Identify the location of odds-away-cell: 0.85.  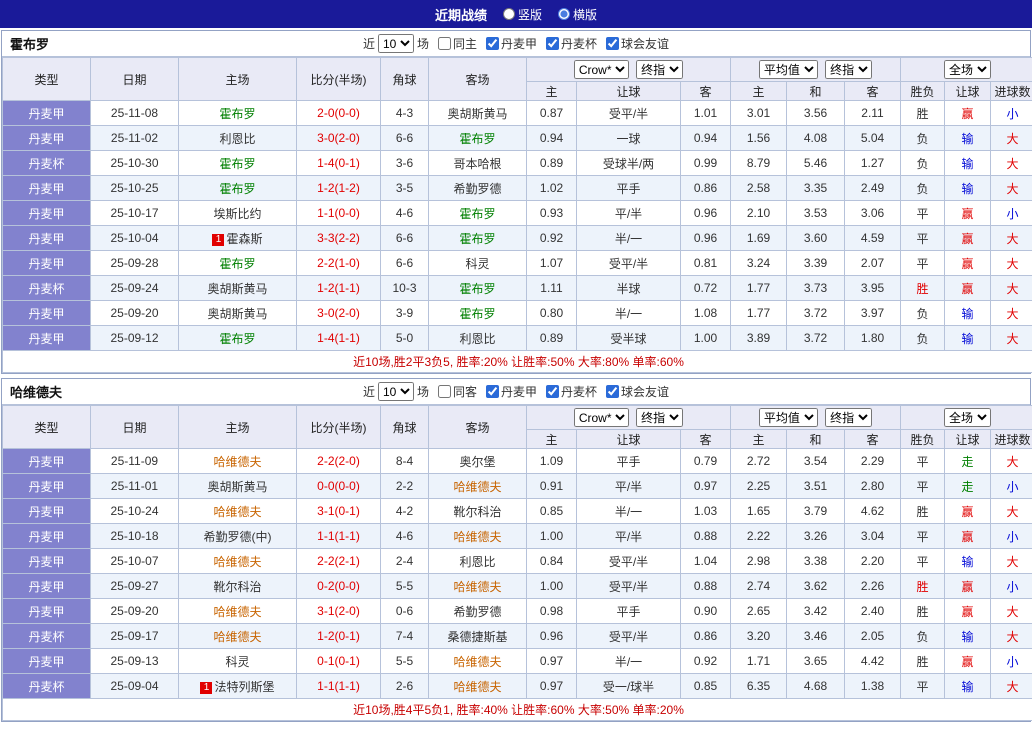
(705, 686).